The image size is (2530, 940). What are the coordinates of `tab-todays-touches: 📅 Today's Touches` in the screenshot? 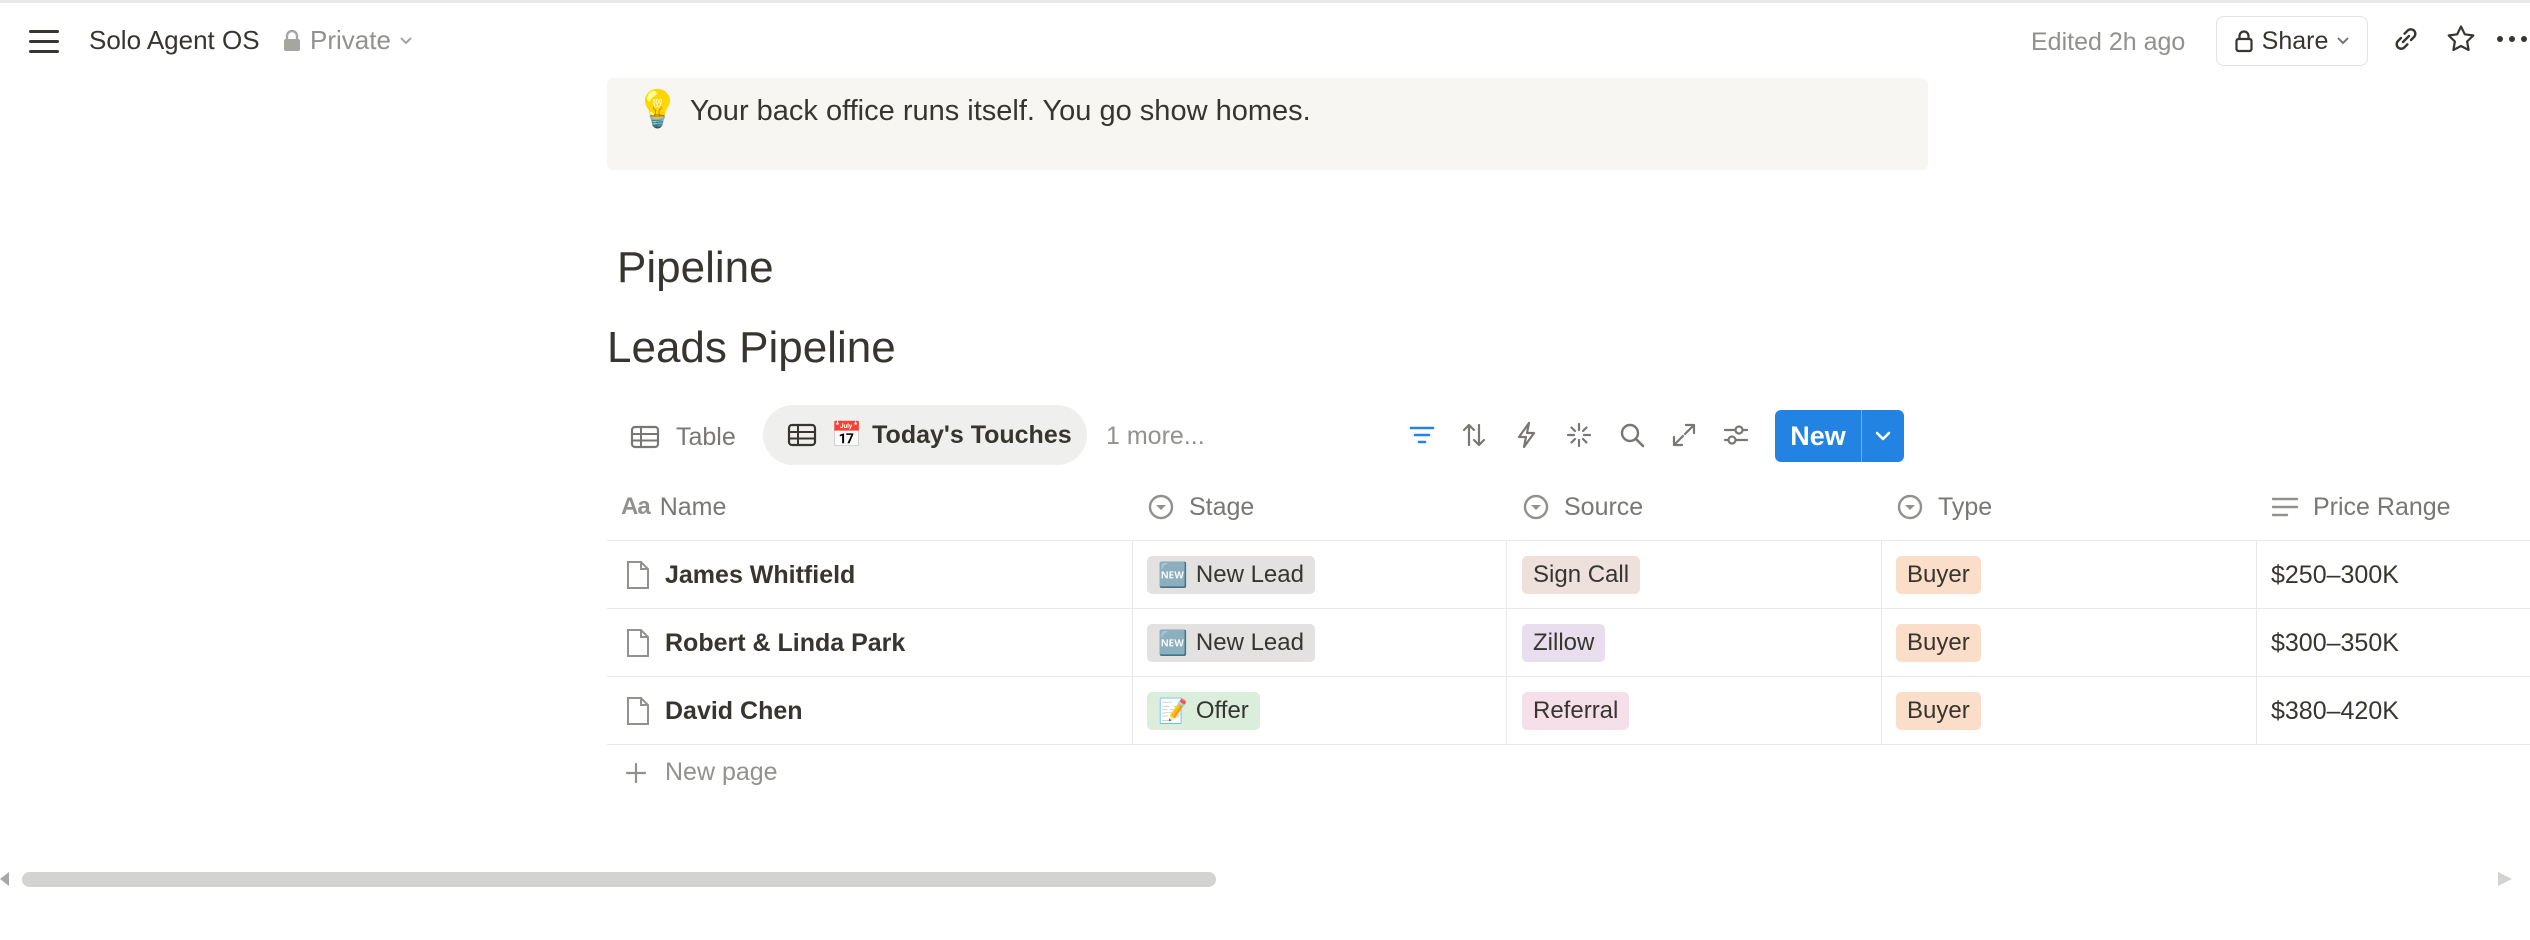 It's located at (925, 435).